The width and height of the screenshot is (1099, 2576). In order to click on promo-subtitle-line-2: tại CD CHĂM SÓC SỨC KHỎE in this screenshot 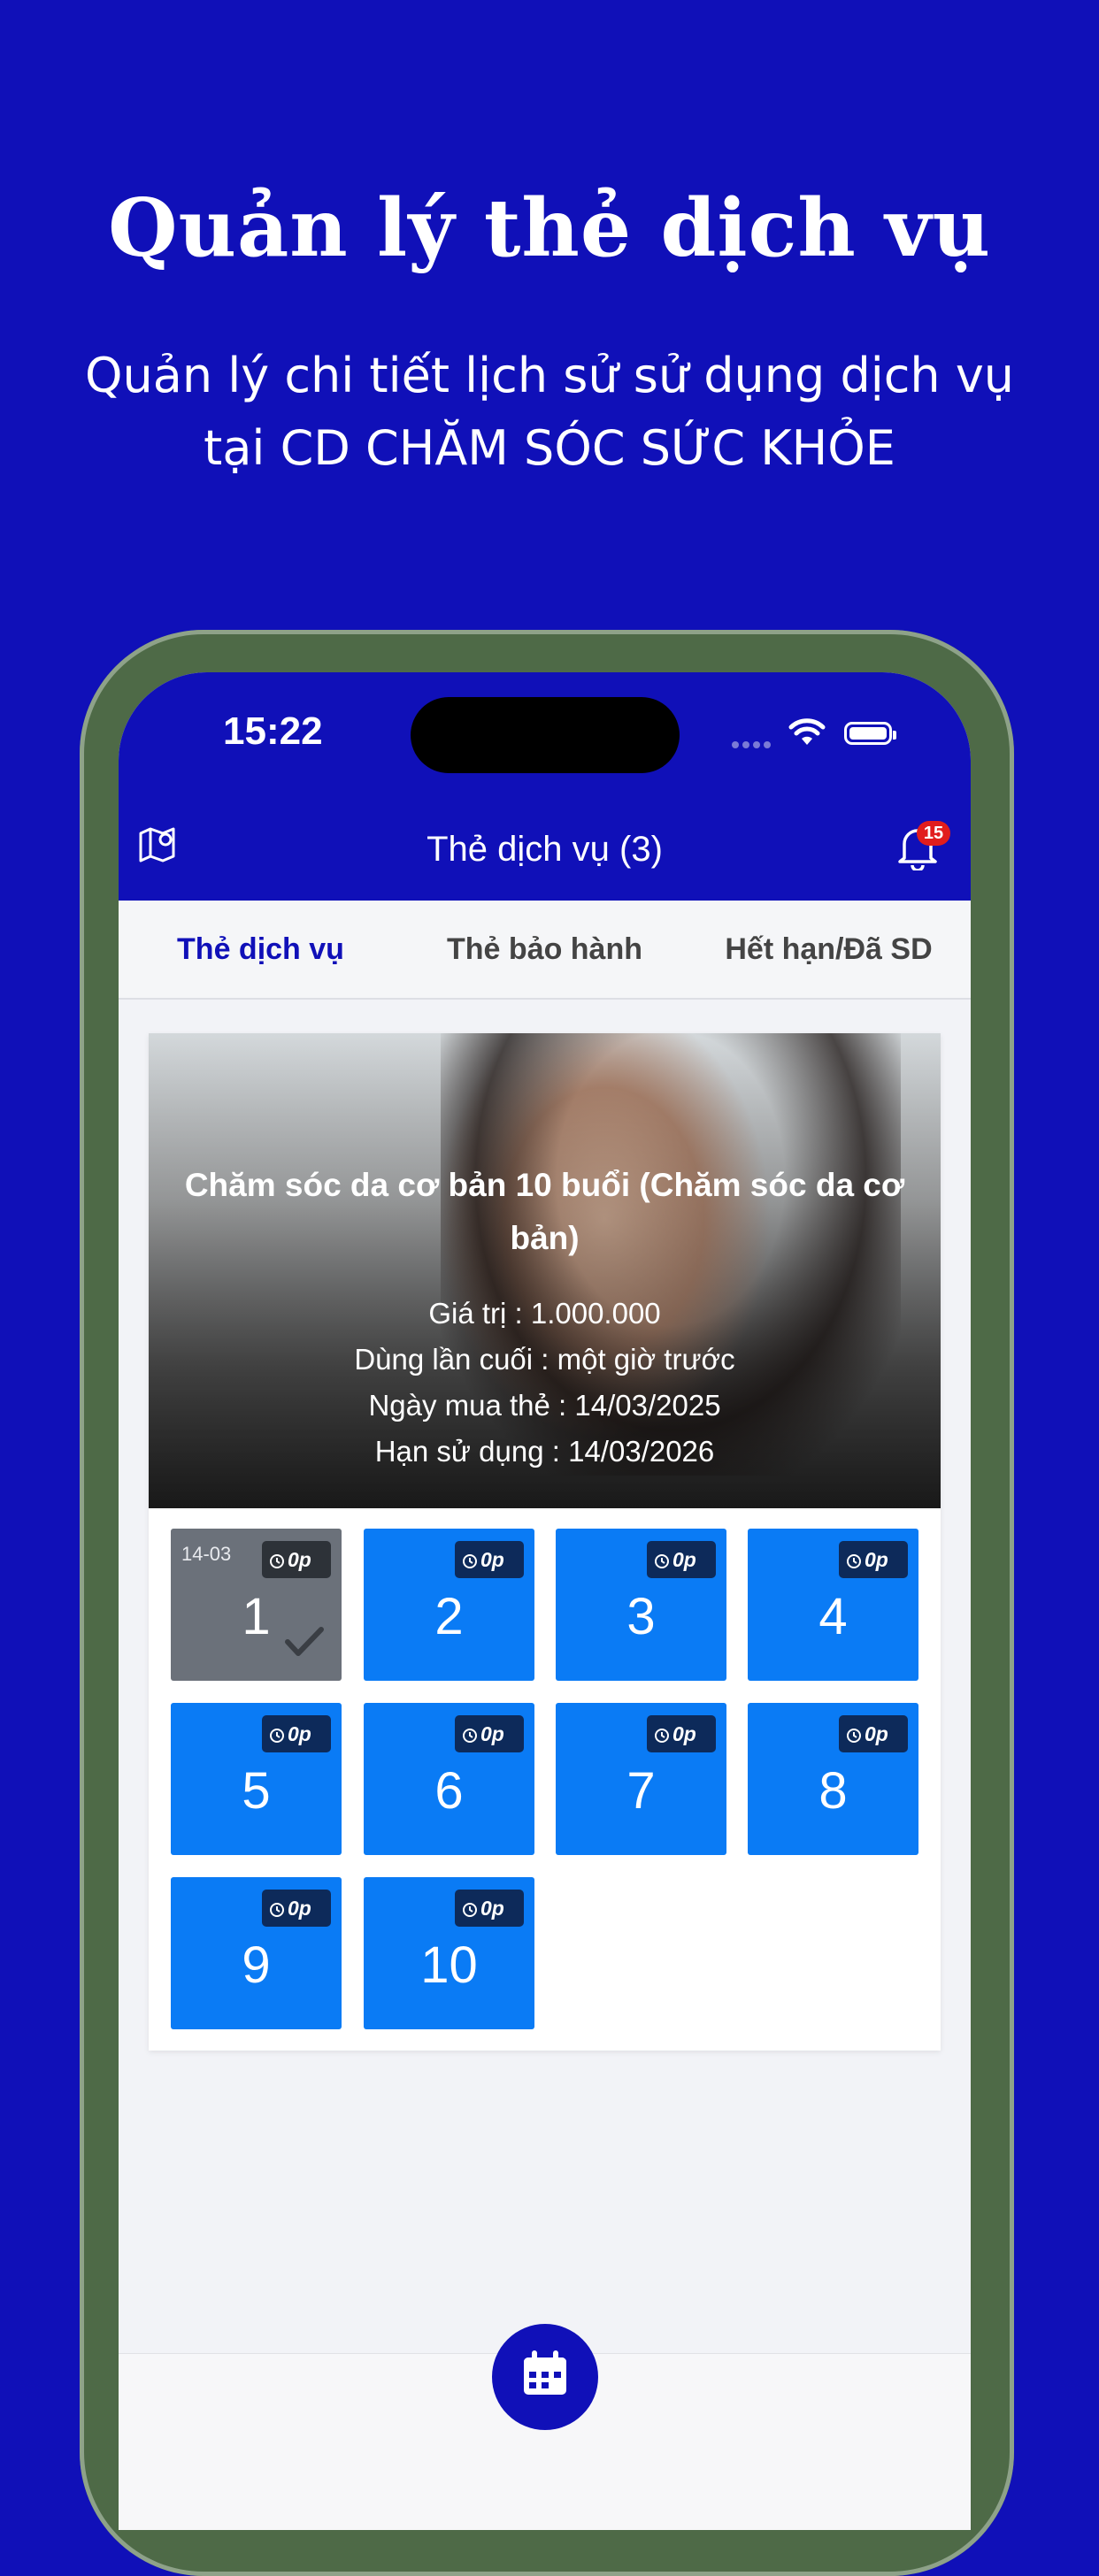, I will do `click(549, 448)`.